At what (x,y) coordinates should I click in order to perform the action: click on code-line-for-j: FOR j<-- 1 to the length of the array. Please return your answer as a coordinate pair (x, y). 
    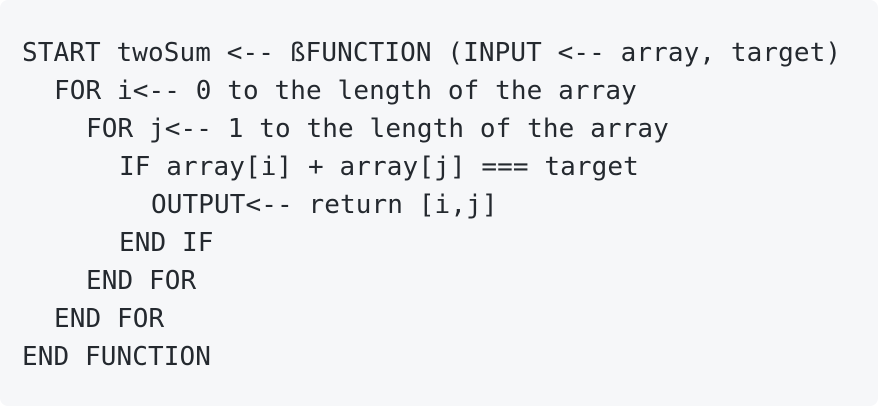
    Looking at the image, I should click on (377, 129).